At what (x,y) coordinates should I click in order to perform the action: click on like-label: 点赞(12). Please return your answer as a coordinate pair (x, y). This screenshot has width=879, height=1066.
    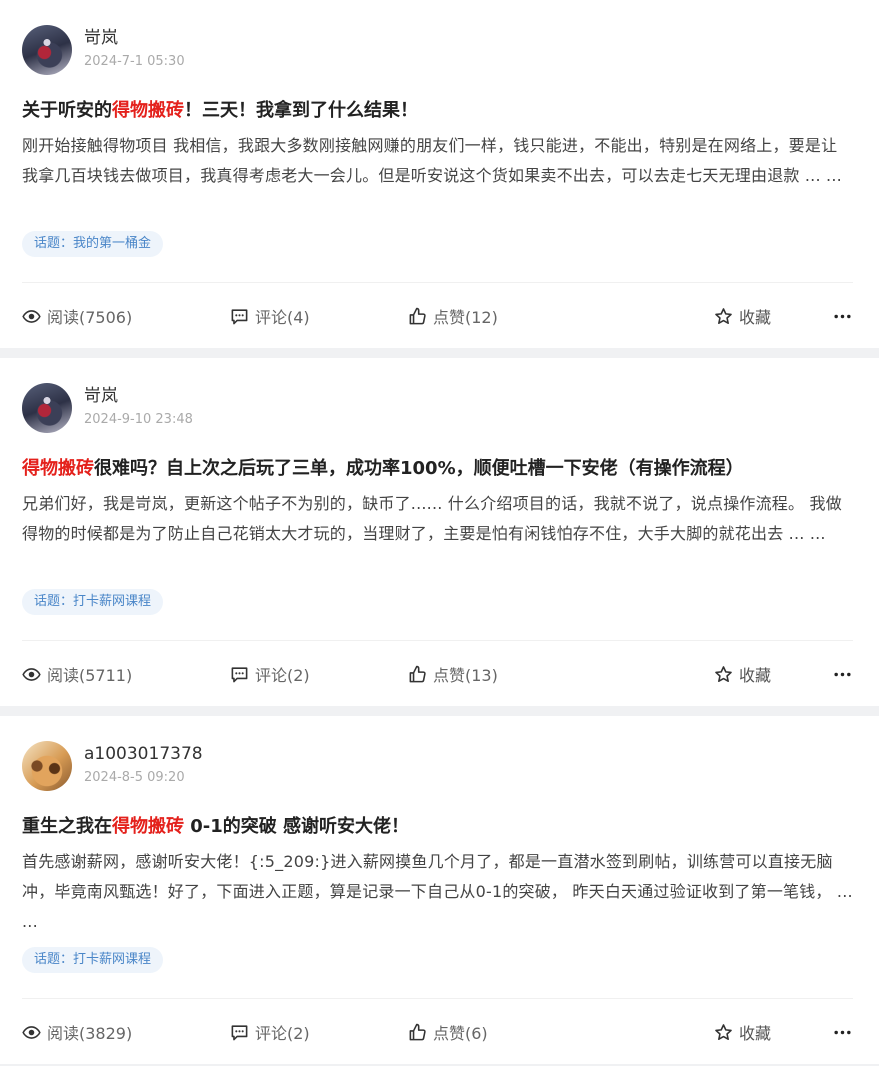
    Looking at the image, I should click on (465, 317).